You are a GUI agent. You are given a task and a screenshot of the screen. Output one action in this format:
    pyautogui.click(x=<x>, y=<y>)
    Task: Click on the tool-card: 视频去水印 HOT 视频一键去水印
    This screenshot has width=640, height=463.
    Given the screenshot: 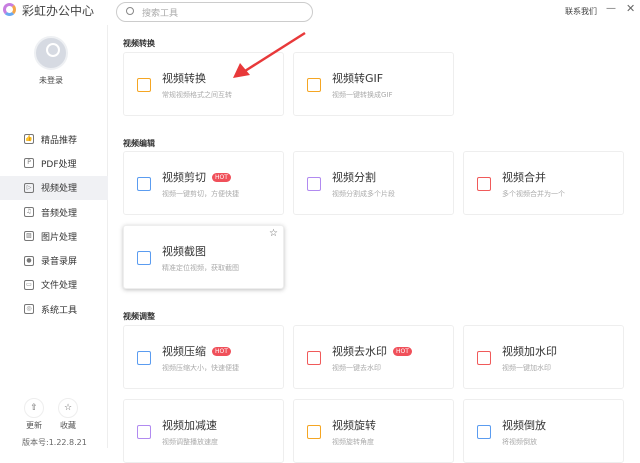 What is the action you would take?
    pyautogui.click(x=373, y=357)
    